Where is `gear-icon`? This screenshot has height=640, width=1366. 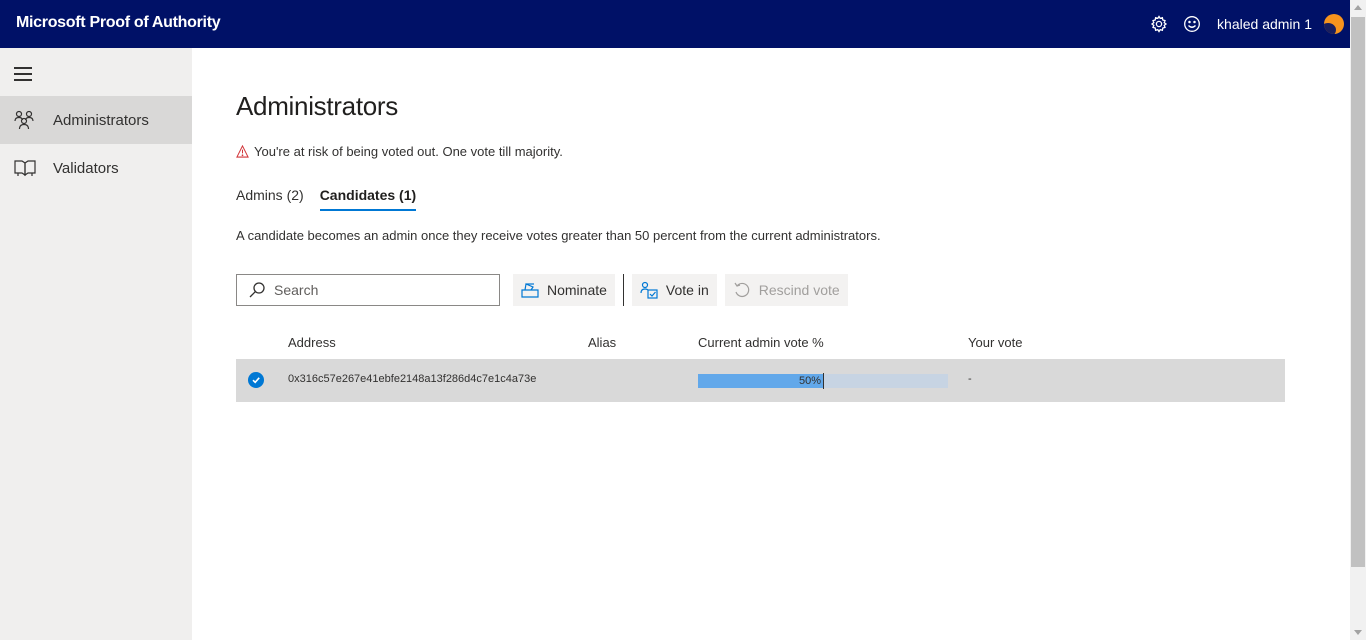
gear-icon is located at coordinates (1159, 24).